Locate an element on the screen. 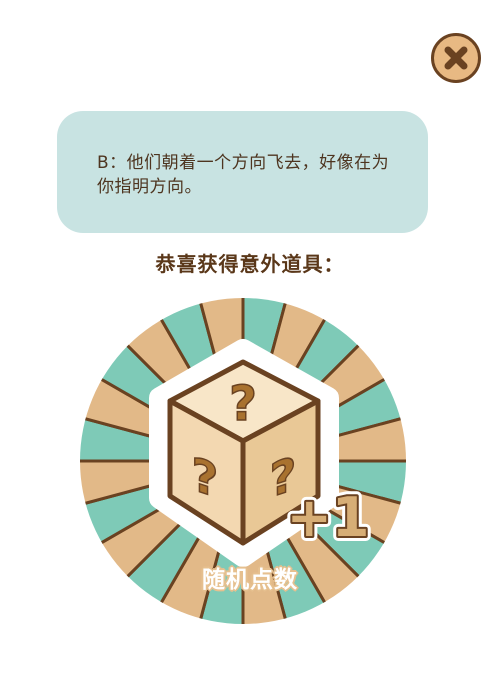 This screenshot has height=700, width=500. dice-left-mark: ? is located at coordinates (205, 478).